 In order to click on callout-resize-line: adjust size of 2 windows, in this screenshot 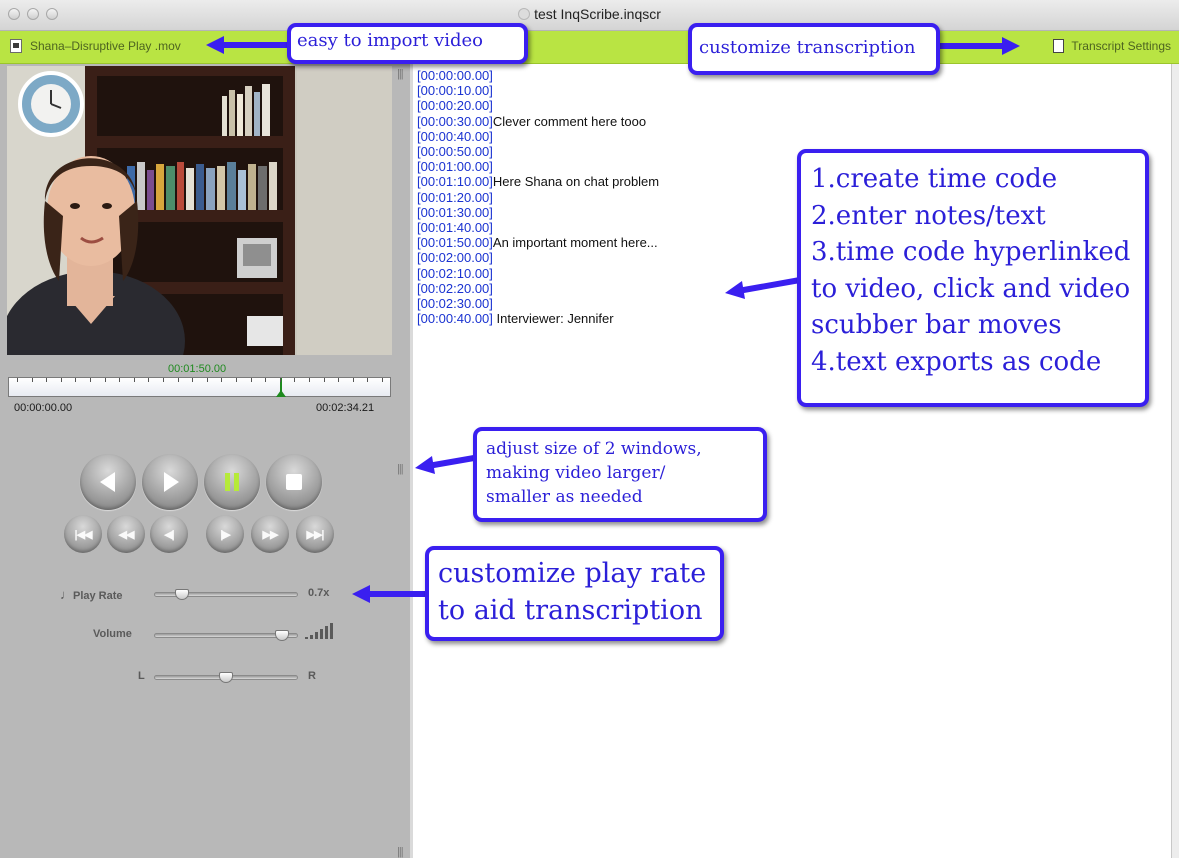, I will do `click(594, 449)`.